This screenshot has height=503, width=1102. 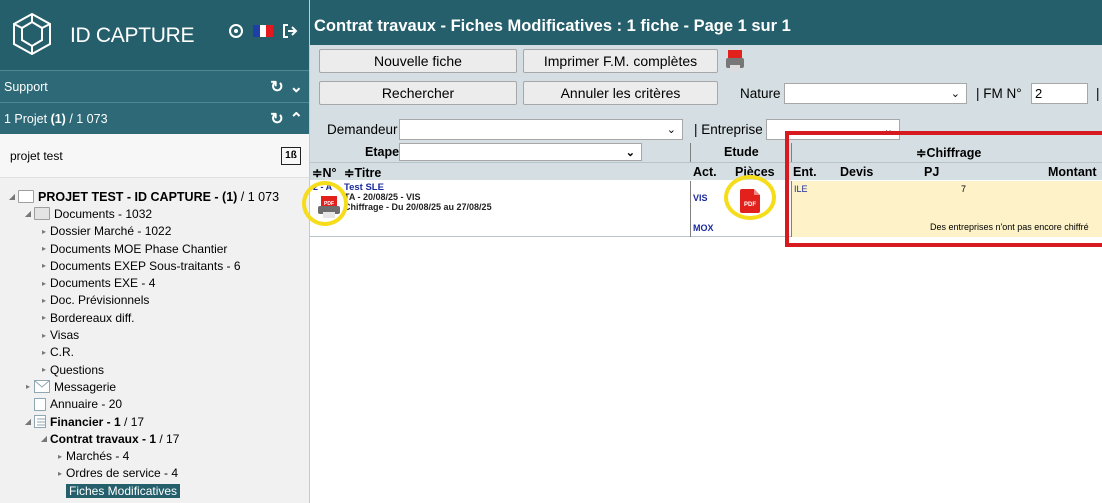 I want to click on tree-node-label: Documents - 1032, so click(x=103, y=214).